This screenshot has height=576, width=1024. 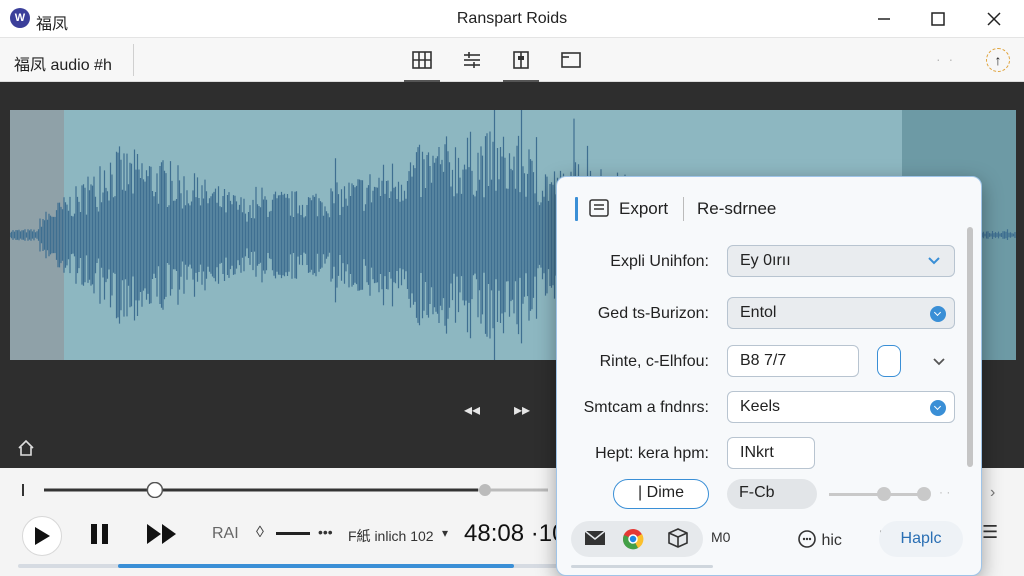 I want to click on volume-slider, so click(x=293, y=533).